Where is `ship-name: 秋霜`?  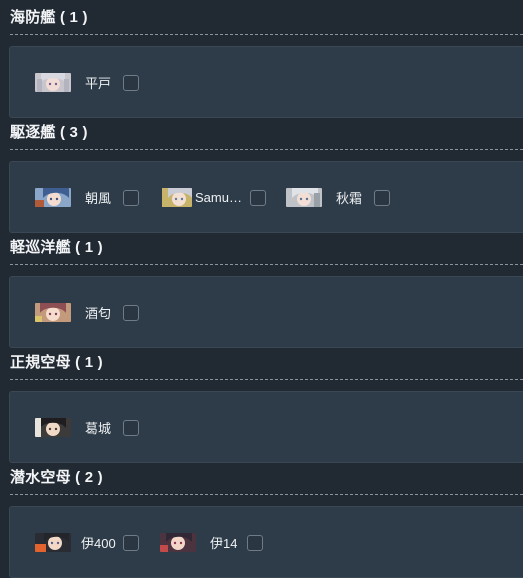 ship-name: 秋霜 is located at coordinates (349, 198).